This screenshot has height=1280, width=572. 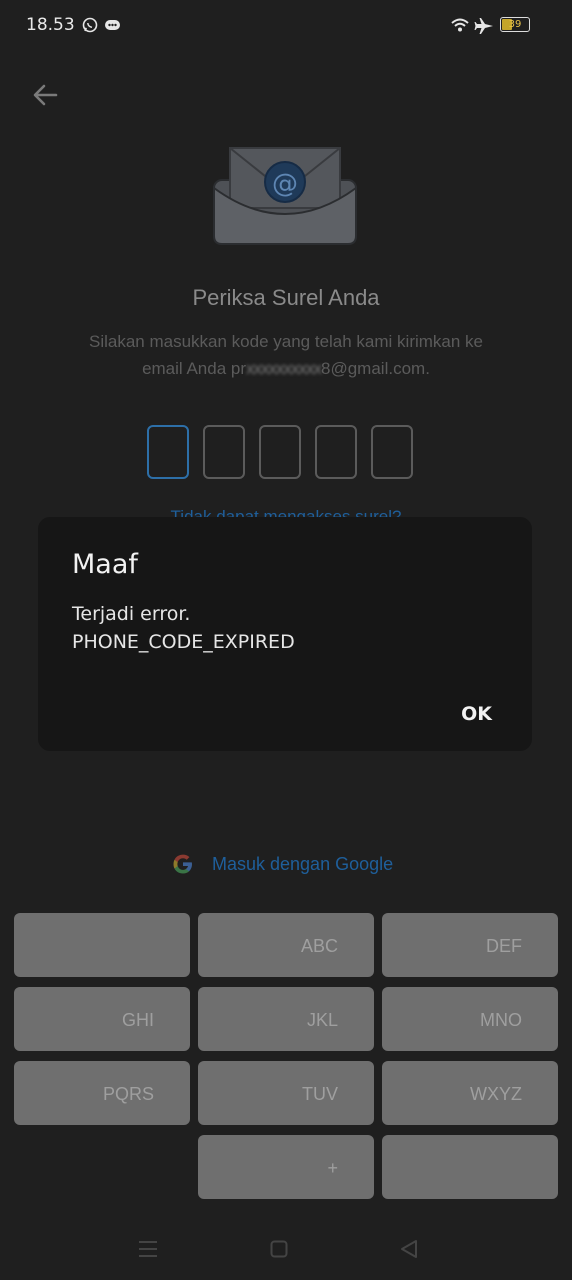 What do you see at coordinates (45, 95) in the screenshot?
I see `arrow-left-icon` at bounding box center [45, 95].